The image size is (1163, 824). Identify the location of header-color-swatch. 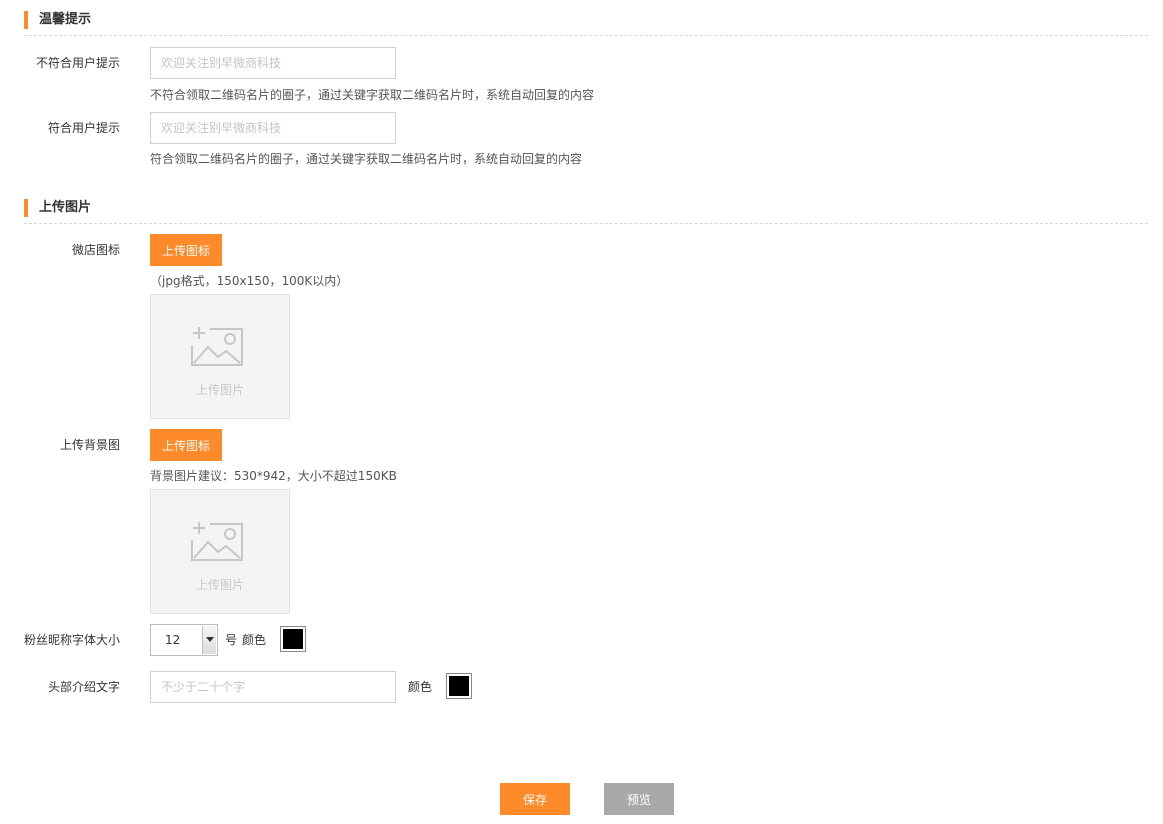
(459, 686).